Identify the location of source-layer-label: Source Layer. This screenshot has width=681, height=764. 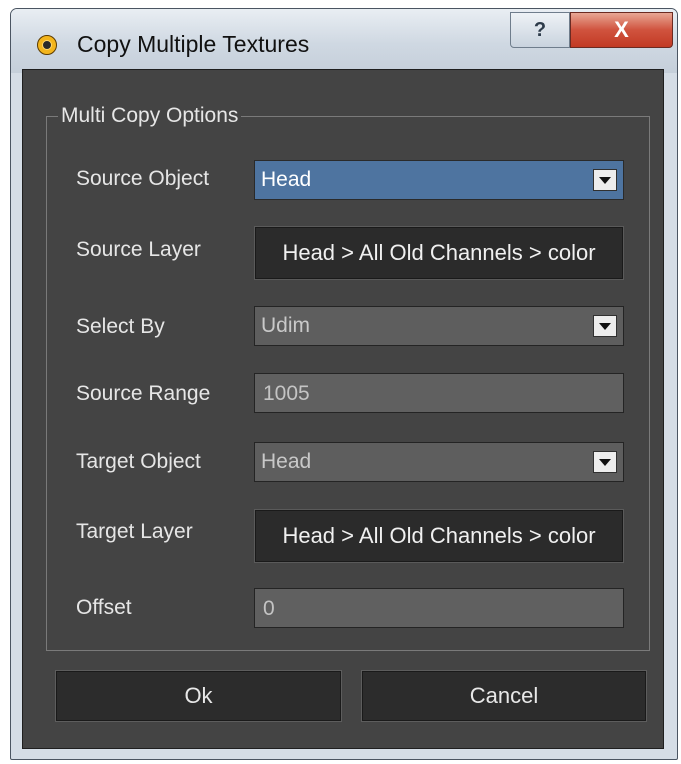
(138, 249).